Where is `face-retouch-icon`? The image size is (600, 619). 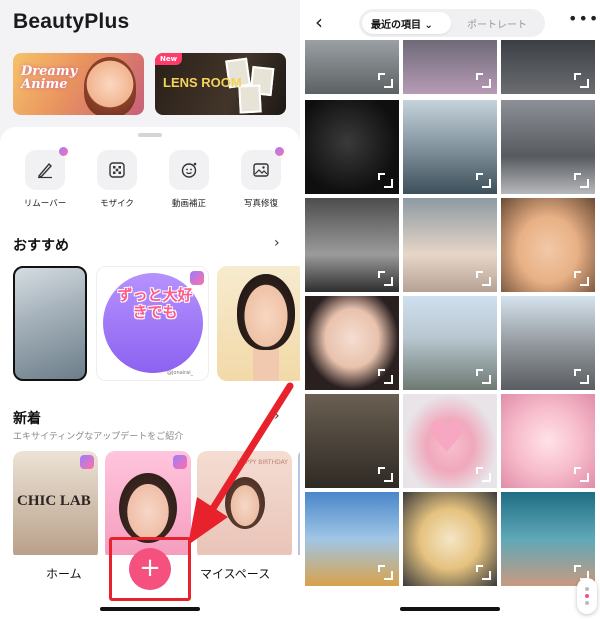 face-retouch-icon is located at coordinates (189, 170).